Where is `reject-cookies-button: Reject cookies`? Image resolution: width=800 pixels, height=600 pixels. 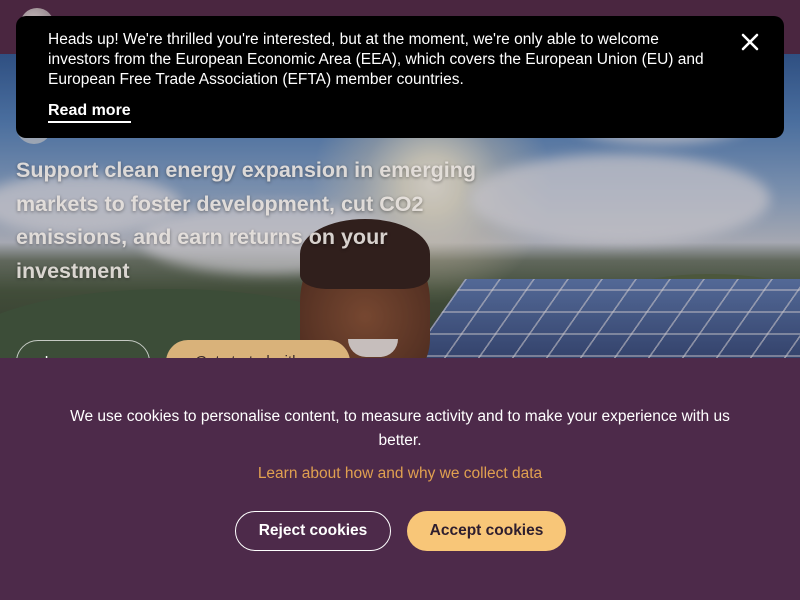
reject-cookies-button: Reject cookies is located at coordinates (313, 531).